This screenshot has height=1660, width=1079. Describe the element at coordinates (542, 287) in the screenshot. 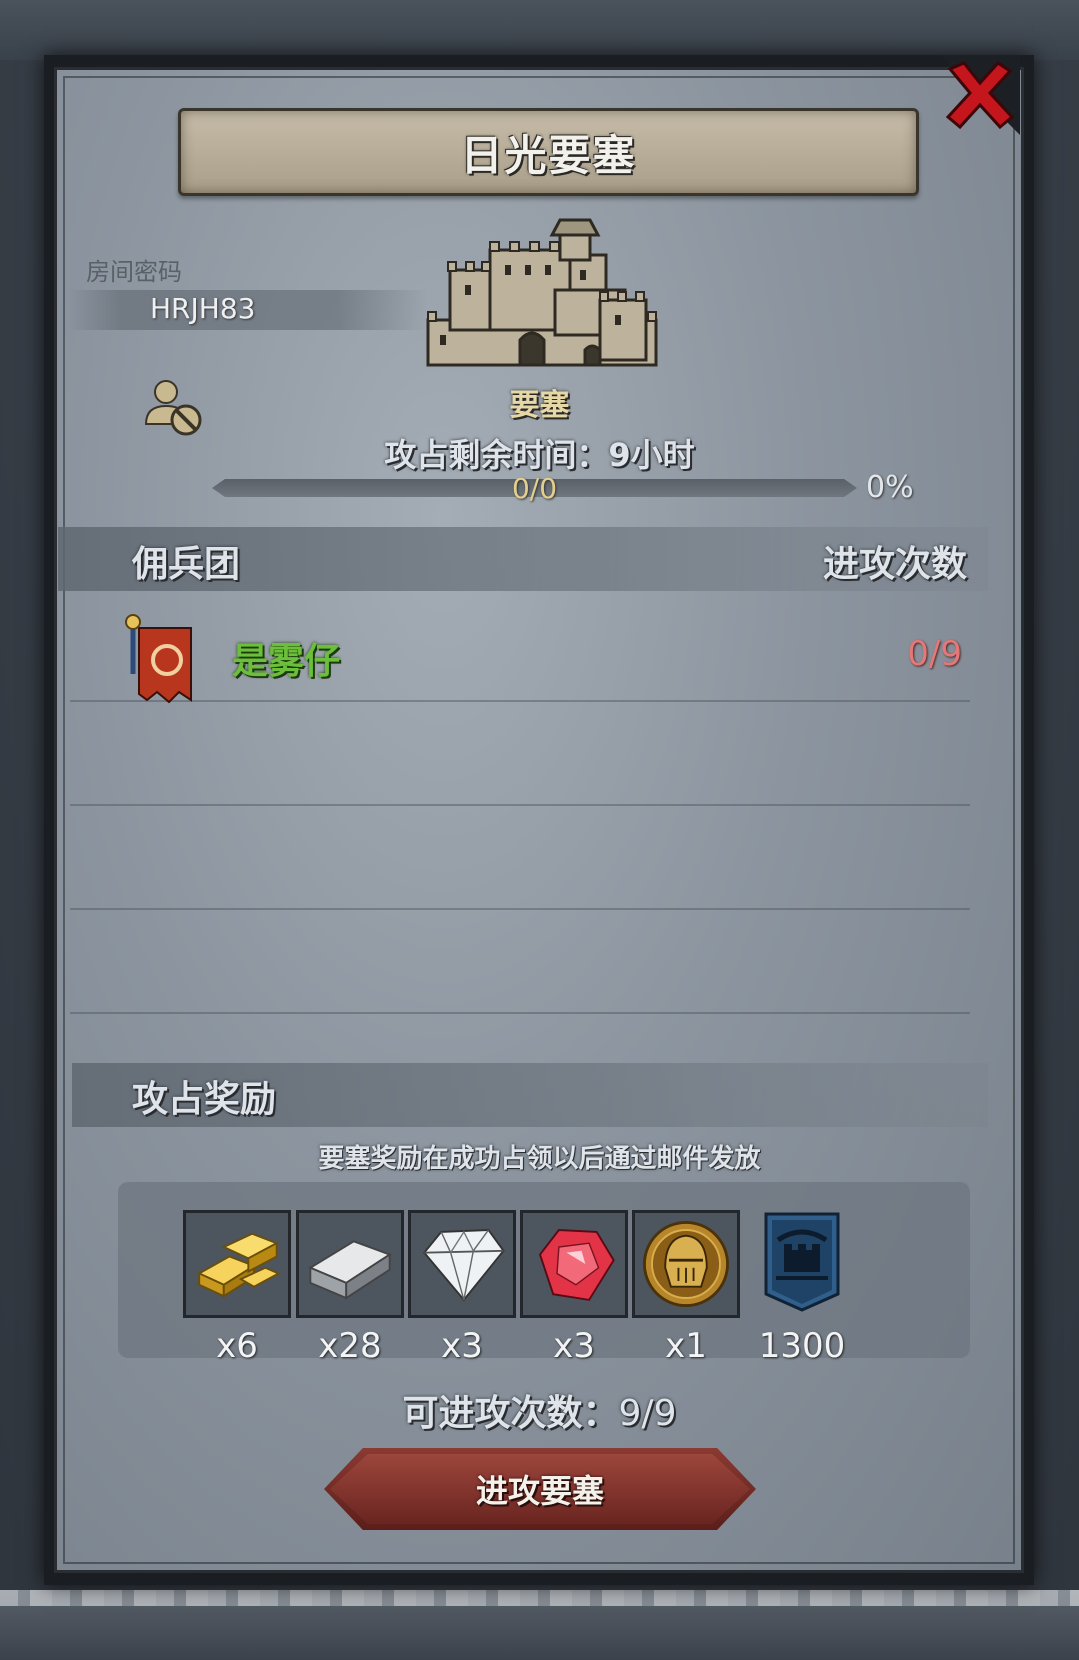

I see `fortress-castle-icon` at that location.